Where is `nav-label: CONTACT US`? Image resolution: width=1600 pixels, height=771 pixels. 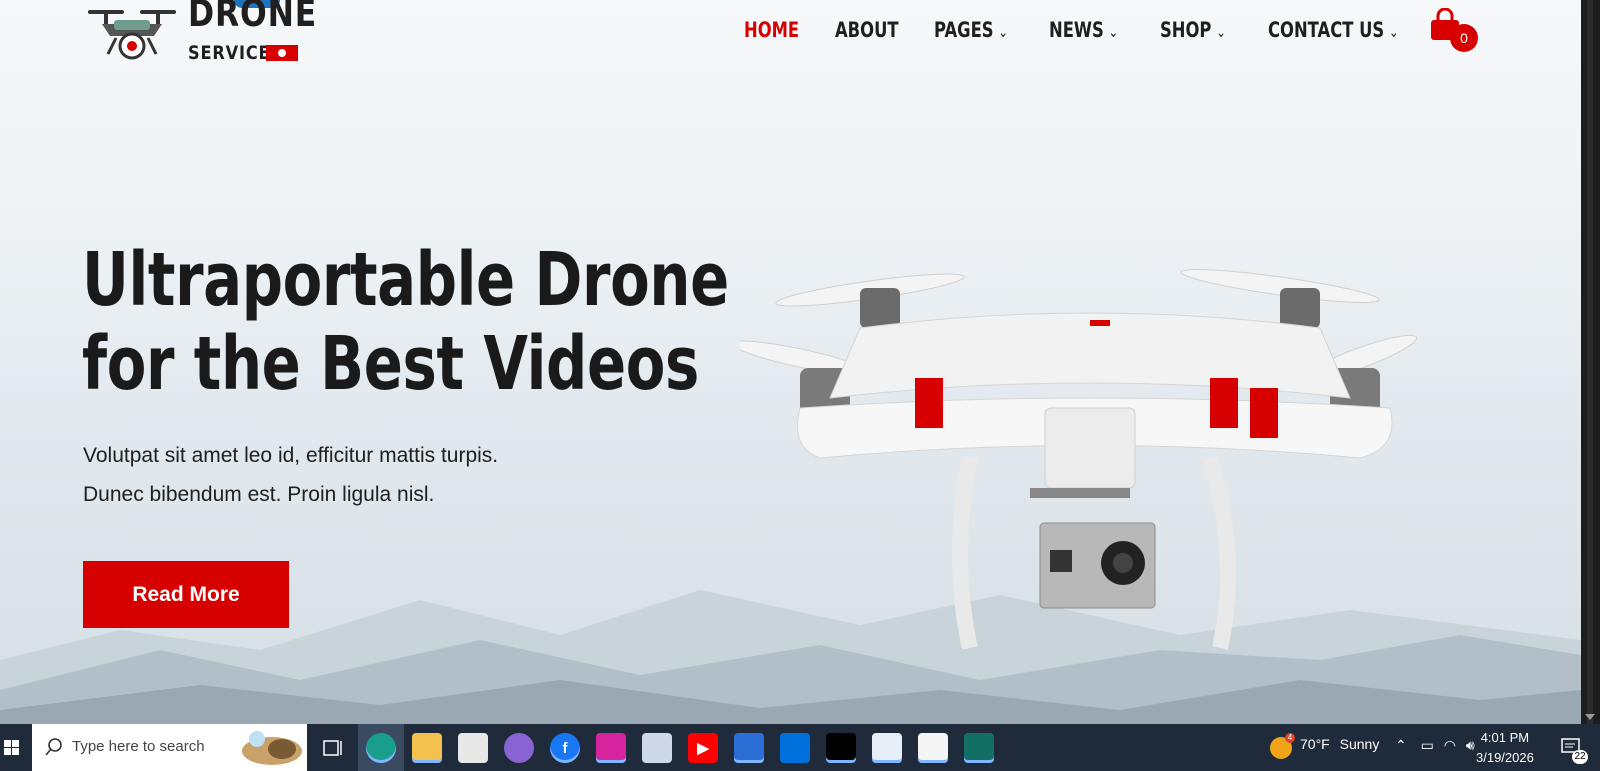
nav-label: CONTACT US is located at coordinates (1326, 30).